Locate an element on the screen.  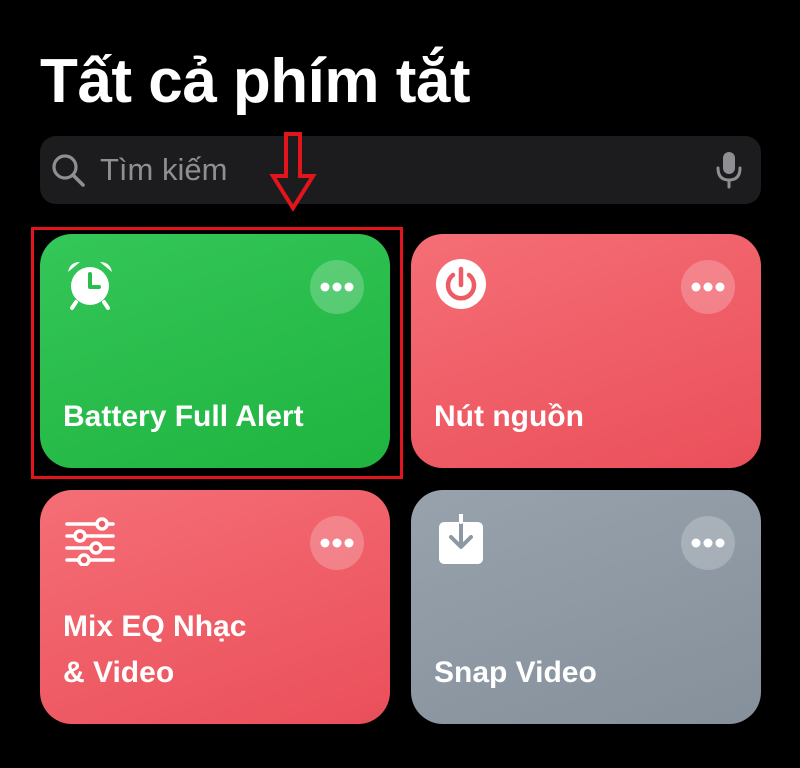
shortcut-label: Mix EQ Nhạc & Video is located at coordinates (155, 649).